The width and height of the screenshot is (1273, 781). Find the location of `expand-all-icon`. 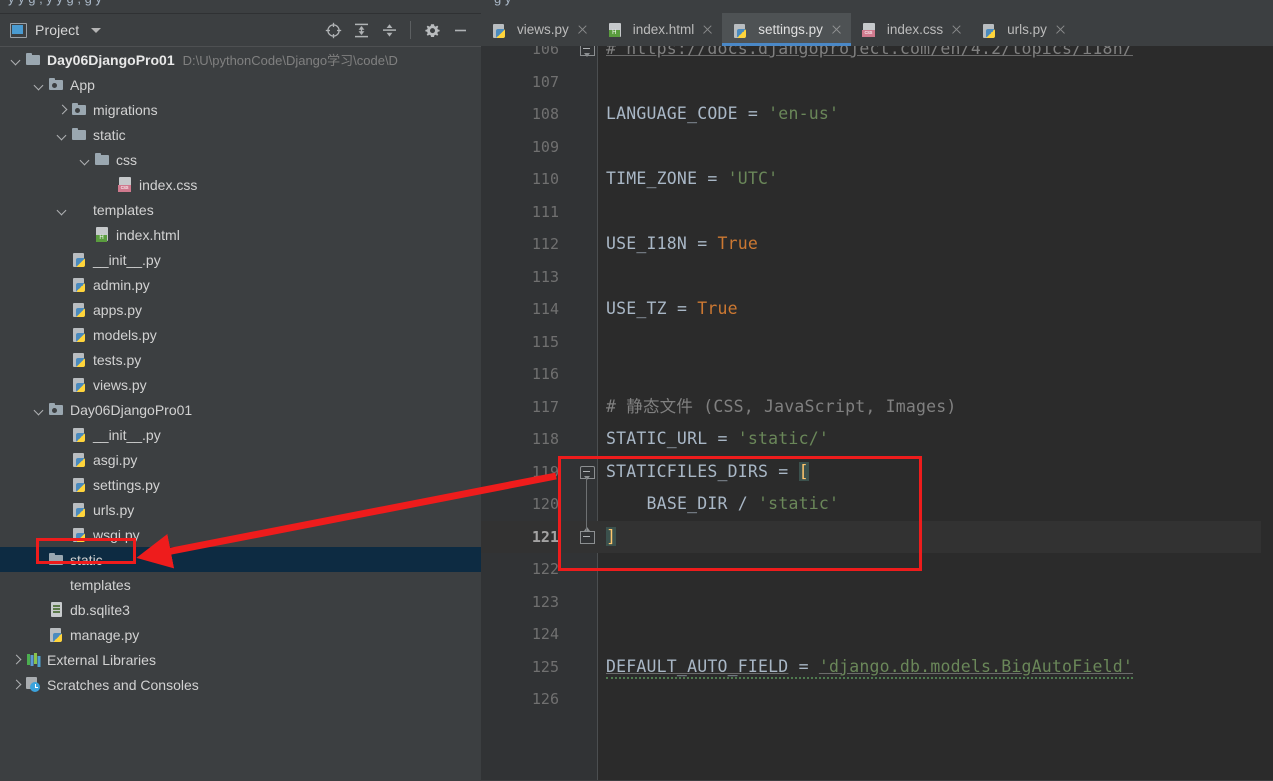

expand-all-icon is located at coordinates (361, 30).